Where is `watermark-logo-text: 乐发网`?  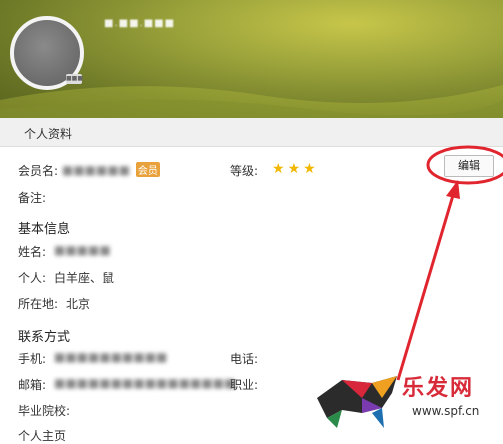 watermark-logo-text: 乐发网 is located at coordinates (438, 388).